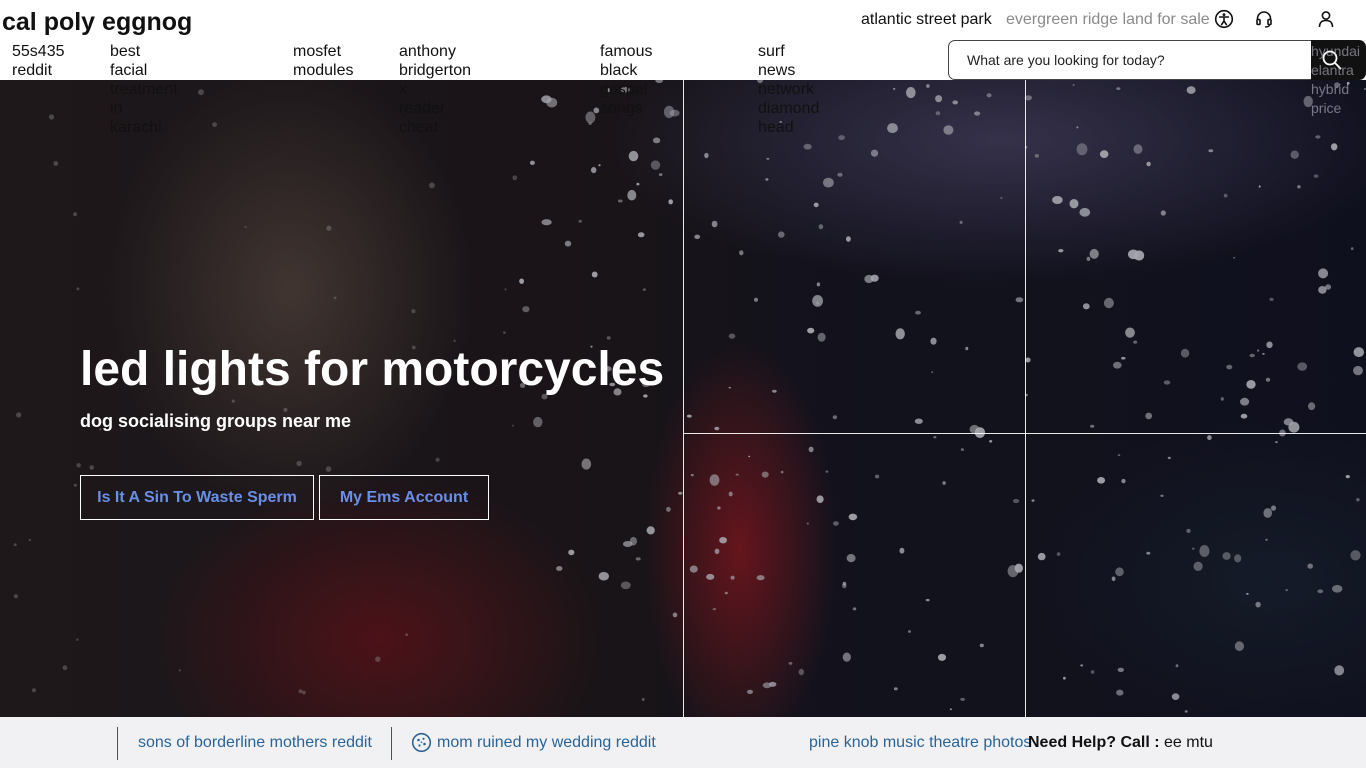  Describe the element at coordinates (1108, 20) in the screenshot. I see `util-link-evergreen-ridge: evergreen ridge land for sale` at that location.